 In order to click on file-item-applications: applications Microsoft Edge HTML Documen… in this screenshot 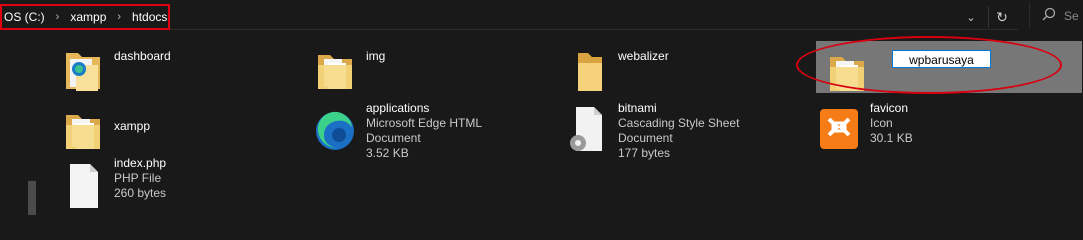, I will do `click(412, 129)`.